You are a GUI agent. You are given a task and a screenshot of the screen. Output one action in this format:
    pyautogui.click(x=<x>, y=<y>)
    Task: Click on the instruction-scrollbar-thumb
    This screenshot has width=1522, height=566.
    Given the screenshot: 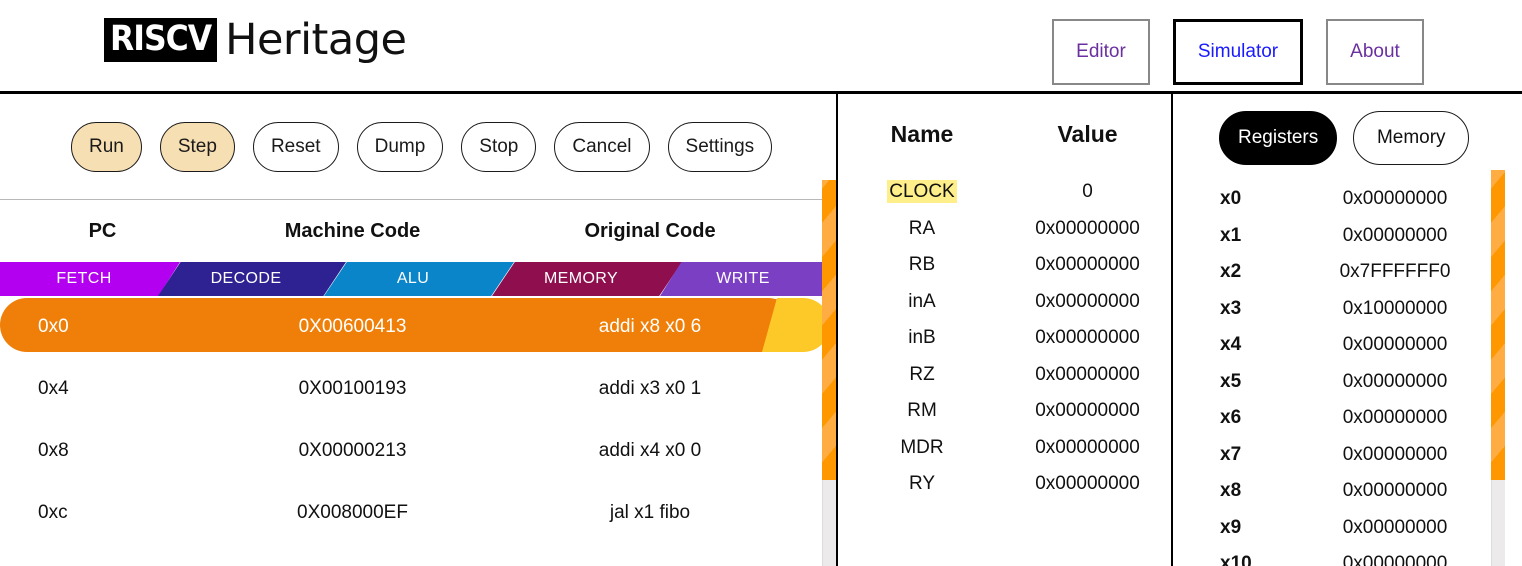 What is the action you would take?
    pyautogui.click(x=829, y=330)
    